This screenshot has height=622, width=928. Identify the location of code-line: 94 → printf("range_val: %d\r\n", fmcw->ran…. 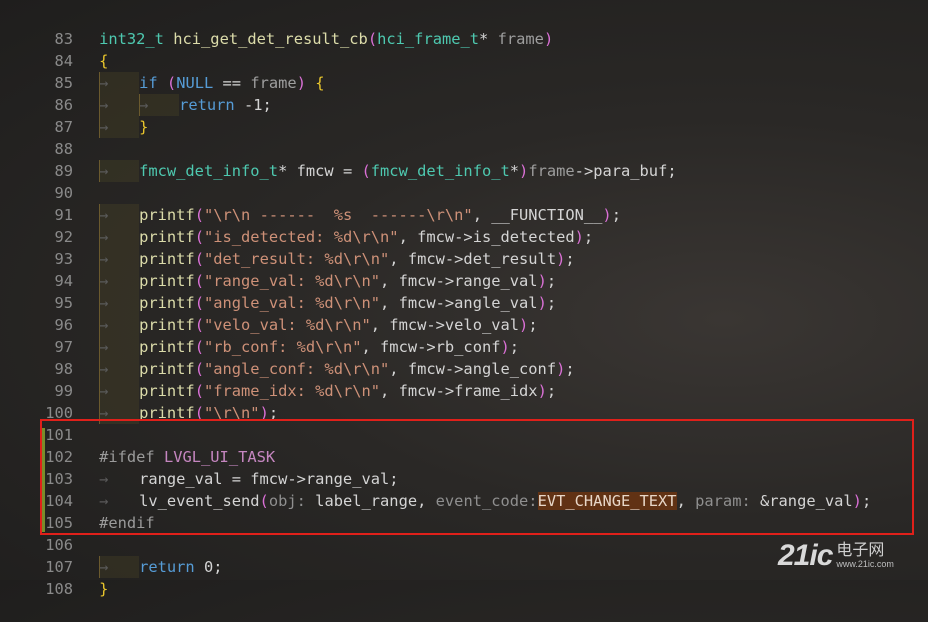
(278, 270).